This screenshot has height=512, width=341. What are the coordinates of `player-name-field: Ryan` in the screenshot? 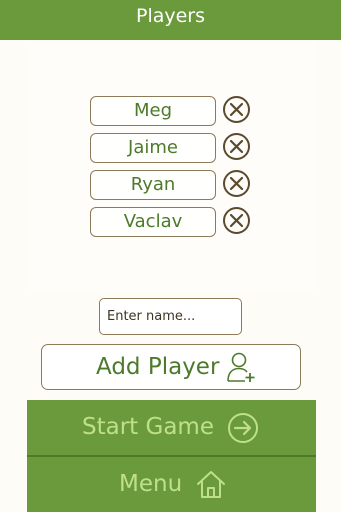 It's located at (153, 185).